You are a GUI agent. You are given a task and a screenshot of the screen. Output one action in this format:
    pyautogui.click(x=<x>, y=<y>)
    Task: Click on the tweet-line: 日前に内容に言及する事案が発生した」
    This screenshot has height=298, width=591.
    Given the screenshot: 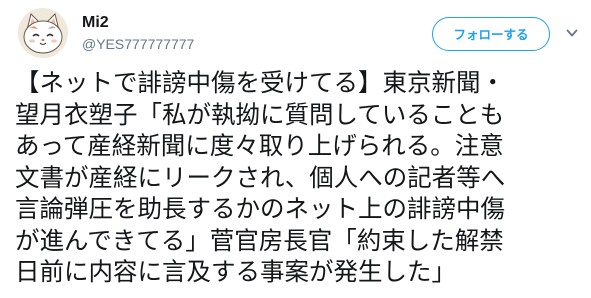 What is the action you would take?
    pyautogui.click(x=235, y=271)
    